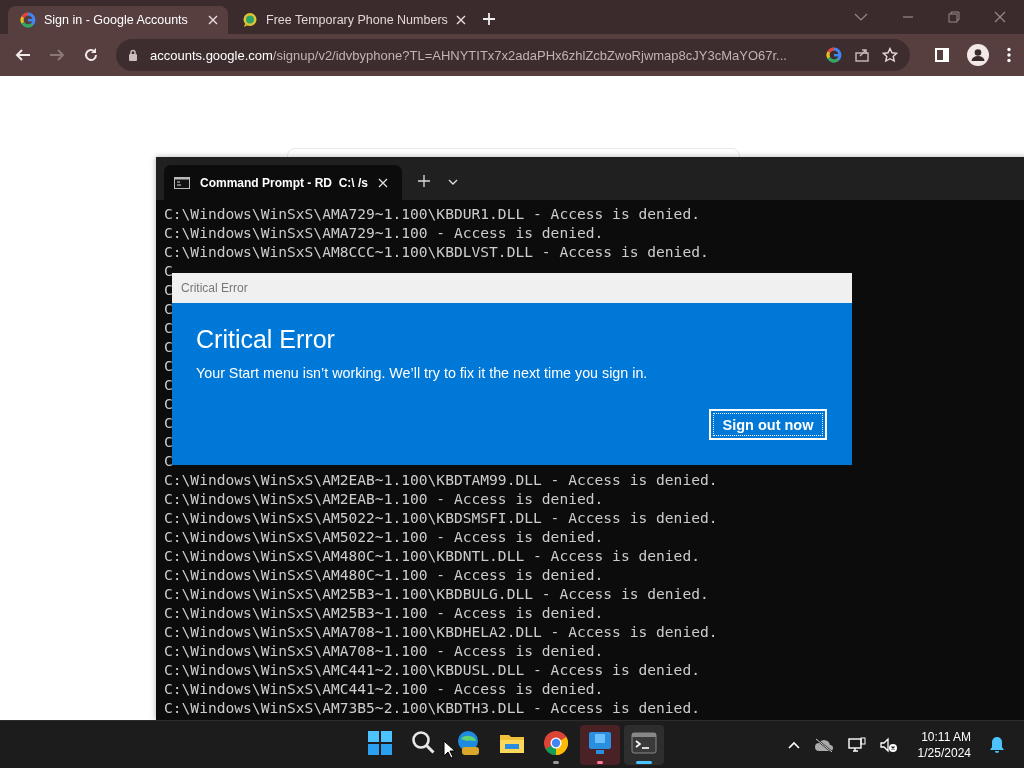  What do you see at coordinates (266, 339) in the screenshot?
I see `dialog-heading: Critical Error` at bounding box center [266, 339].